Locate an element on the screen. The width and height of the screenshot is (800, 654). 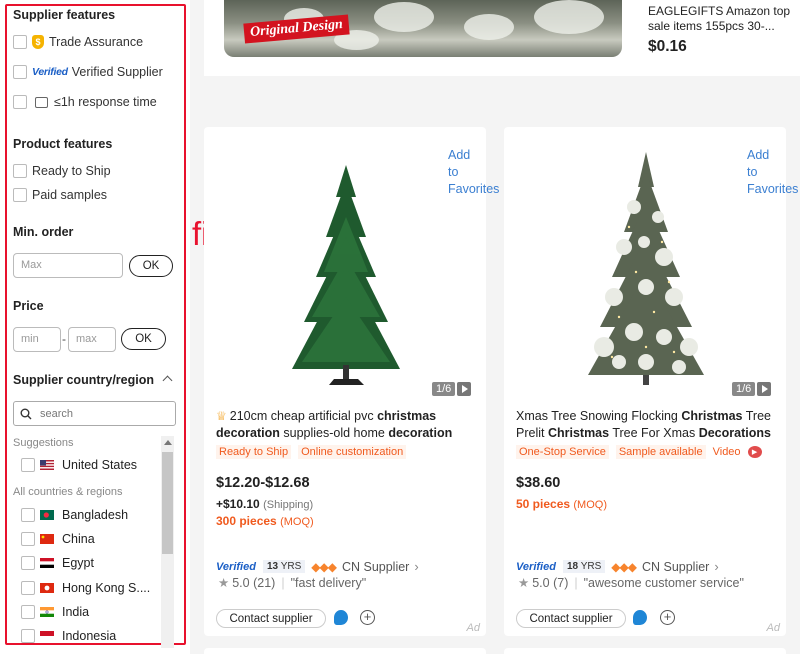
paid-samples-checkbox is located at coordinates (20, 195).